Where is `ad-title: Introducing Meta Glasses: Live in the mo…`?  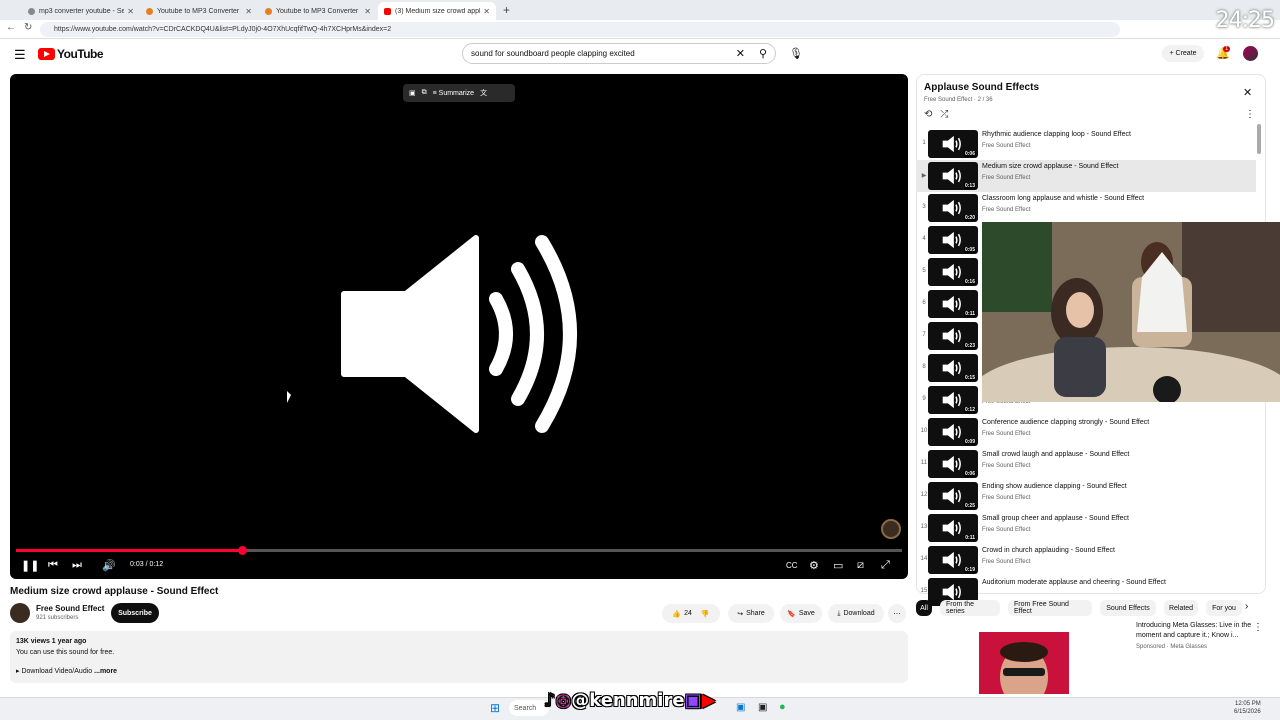 ad-title: Introducing Meta Glasses: Live in the mo… is located at coordinates (1195, 631).